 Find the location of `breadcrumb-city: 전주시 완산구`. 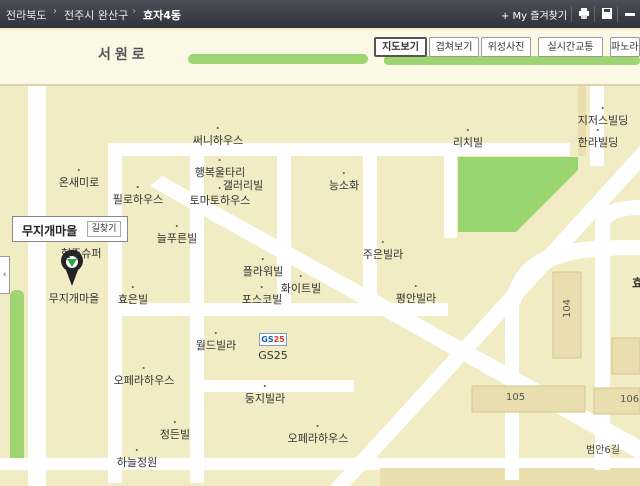

breadcrumb-city: 전주시 완산구 is located at coordinates (96, 15).